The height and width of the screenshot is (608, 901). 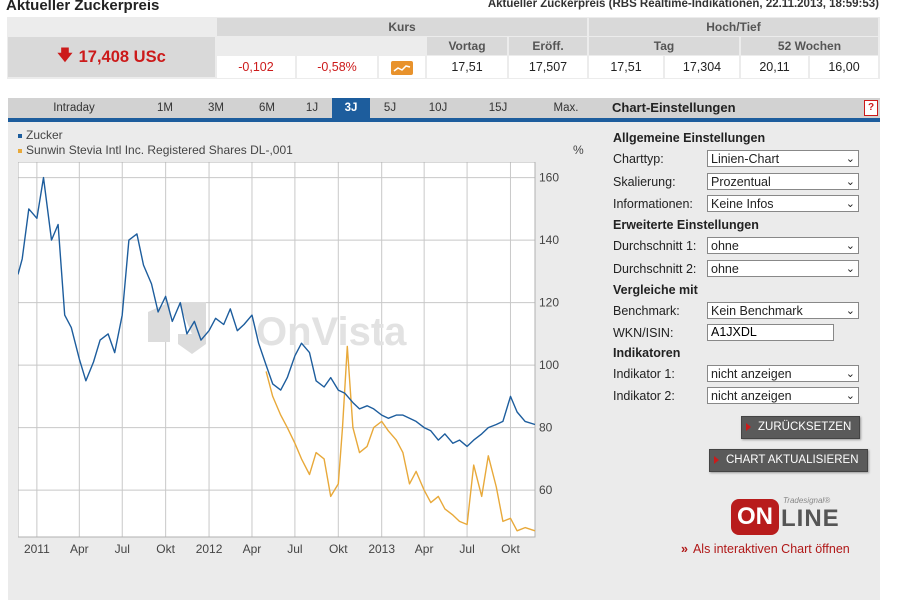 What do you see at coordinates (549, 303) in the screenshot?
I see `y-tick-label: 120` at bounding box center [549, 303].